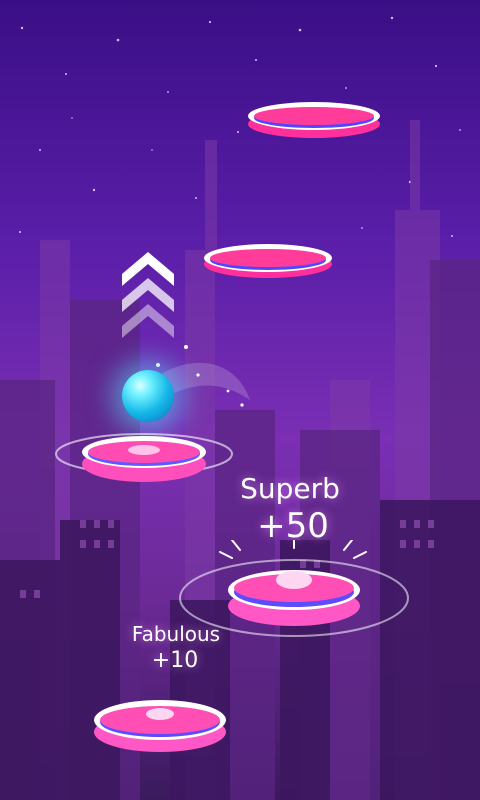 Image resolution: width=480 pixels, height=800 pixels. What do you see at coordinates (176, 634) in the screenshot?
I see `fabulous-label: Fabulous` at bounding box center [176, 634].